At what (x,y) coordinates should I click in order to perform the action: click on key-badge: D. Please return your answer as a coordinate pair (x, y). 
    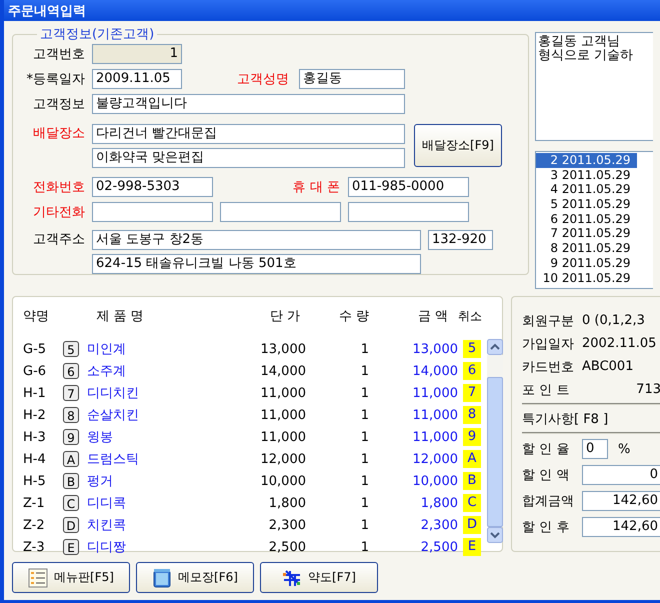
    Looking at the image, I should click on (71, 524).